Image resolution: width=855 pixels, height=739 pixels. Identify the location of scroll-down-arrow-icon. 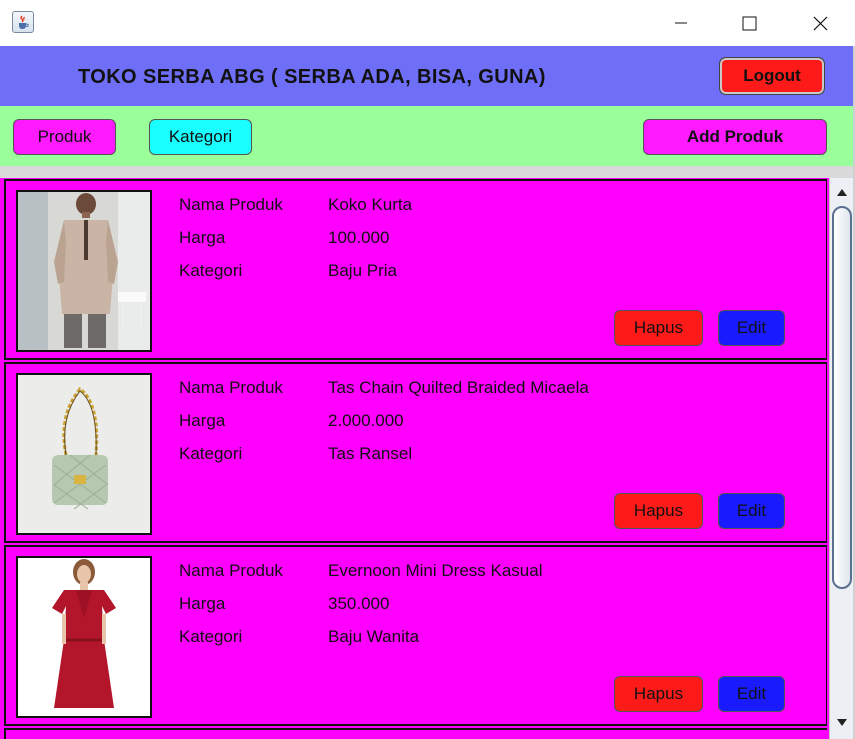
(841, 723).